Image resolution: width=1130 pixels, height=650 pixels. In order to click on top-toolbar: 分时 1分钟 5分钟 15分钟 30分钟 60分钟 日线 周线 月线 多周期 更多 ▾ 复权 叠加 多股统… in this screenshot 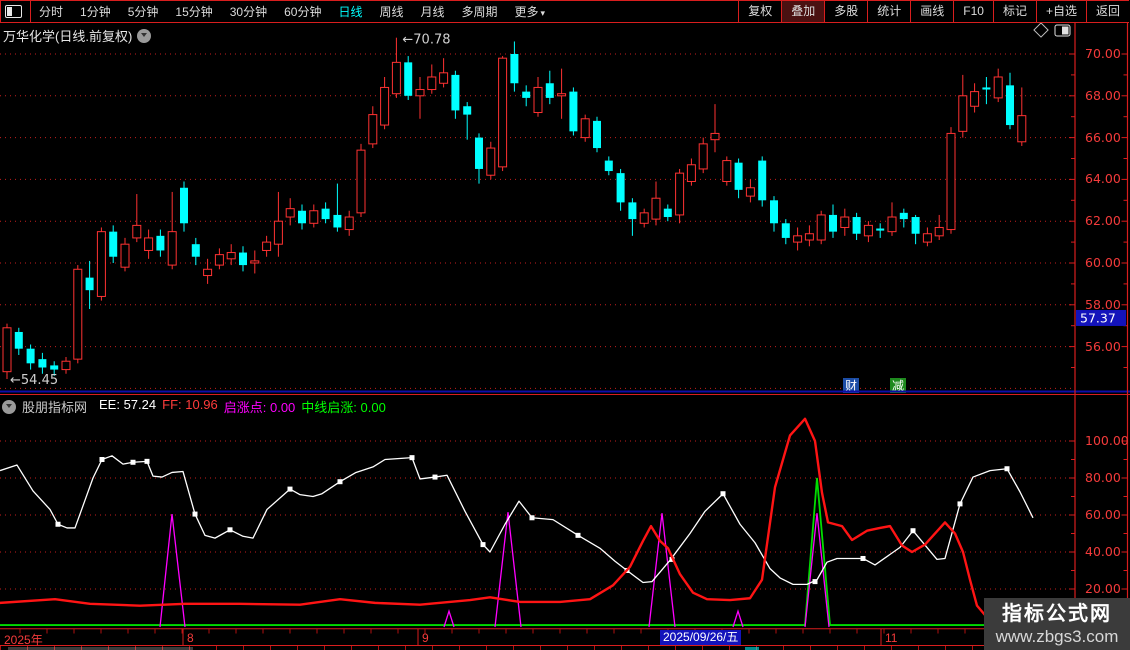, I will do `click(564, 11)`.